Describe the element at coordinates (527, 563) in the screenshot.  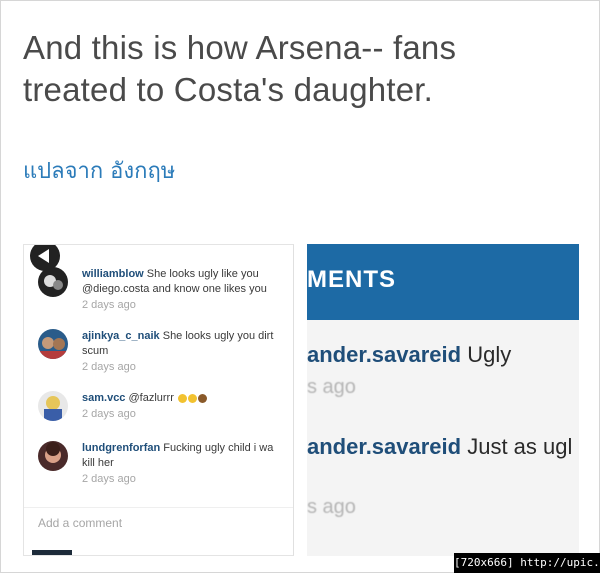
I see `watermark: [720x666] http://upic.me/` at that location.